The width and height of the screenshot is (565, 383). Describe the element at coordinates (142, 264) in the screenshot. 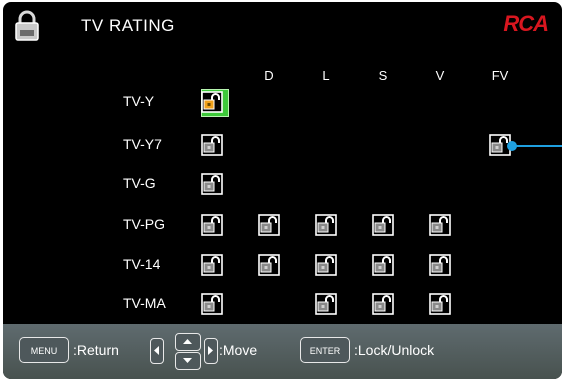

I see `rating-row-label-tv-14: TV-14` at that location.